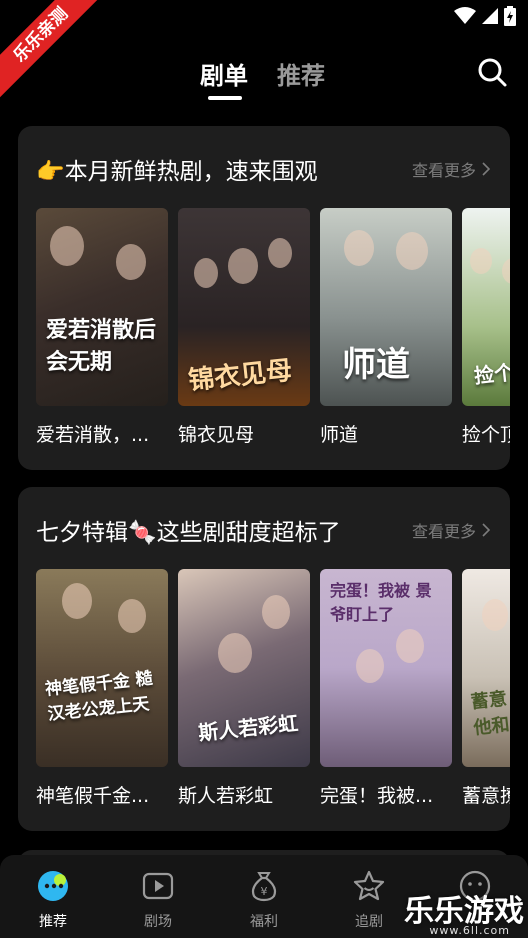 The width and height of the screenshot is (528, 938). What do you see at coordinates (376, 365) in the screenshot?
I see `poster-text: 师道` at bounding box center [376, 365].